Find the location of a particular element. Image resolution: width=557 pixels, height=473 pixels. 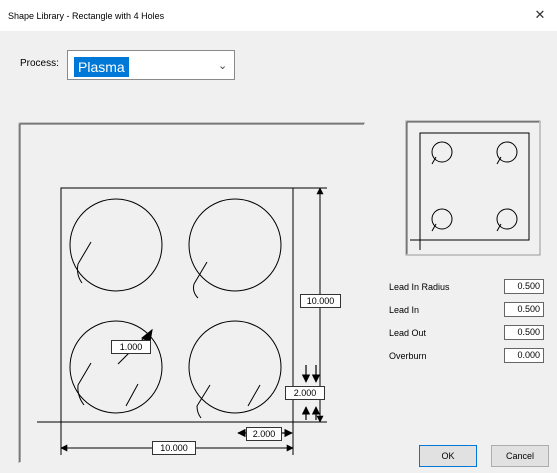

overburn-label: Overburn is located at coordinates (408, 356).